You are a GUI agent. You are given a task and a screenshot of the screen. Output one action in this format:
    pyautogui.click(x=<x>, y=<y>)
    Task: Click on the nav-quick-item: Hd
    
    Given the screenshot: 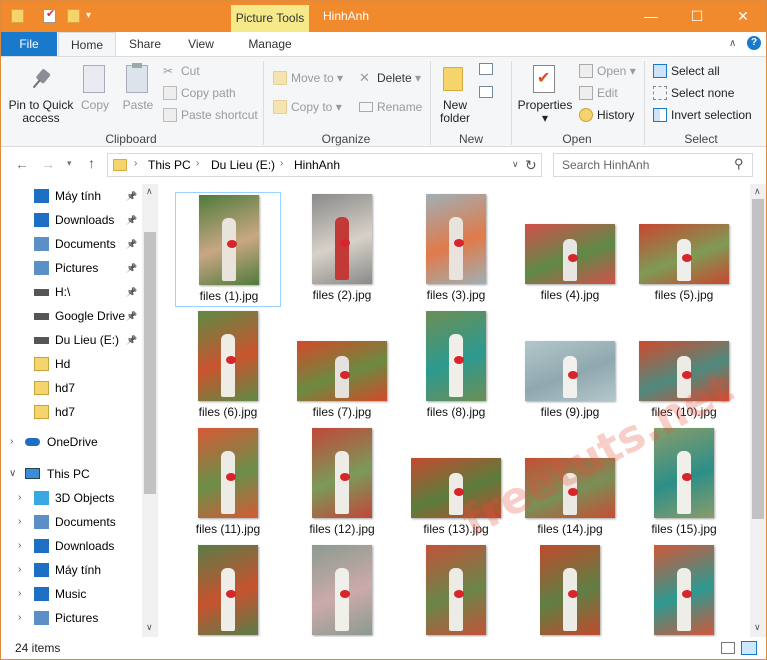 What is the action you would take?
    pyautogui.click(x=71, y=364)
    